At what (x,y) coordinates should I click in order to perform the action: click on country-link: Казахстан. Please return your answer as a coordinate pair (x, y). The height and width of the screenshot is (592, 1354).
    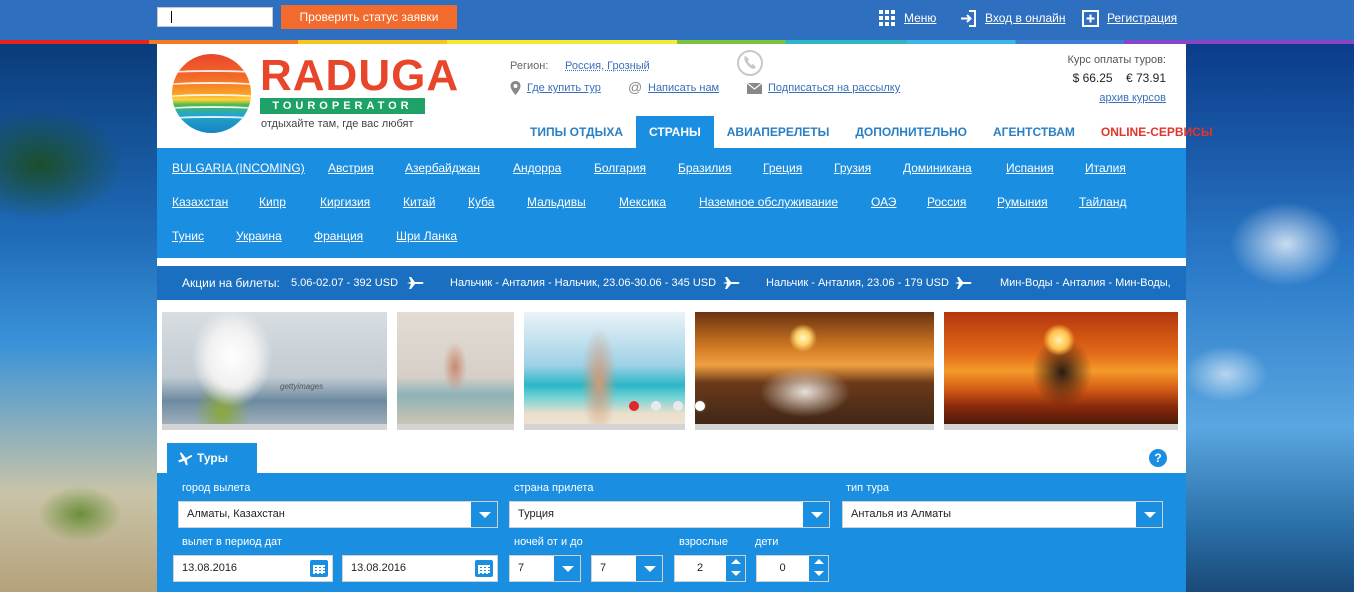
    Looking at the image, I should click on (200, 202).